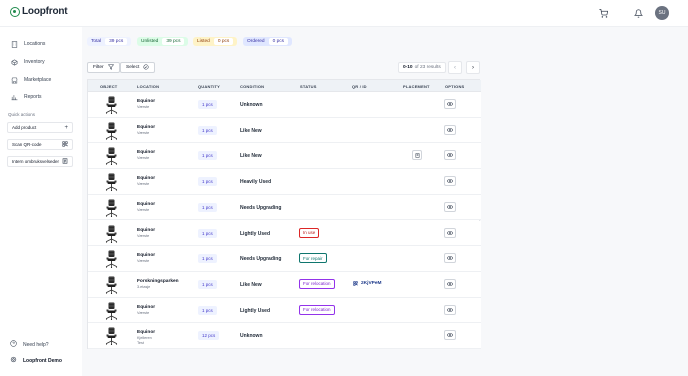 The image size is (688, 376). Describe the element at coordinates (473, 67) in the screenshot. I see `next-page-button: ›` at that location.